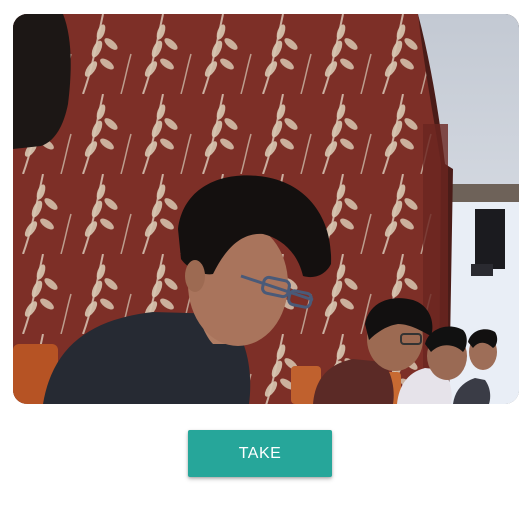 The height and width of the screenshot is (509, 525). Describe the element at coordinates (260, 453) in the screenshot. I see `take-photo-button: TAKE` at that location.